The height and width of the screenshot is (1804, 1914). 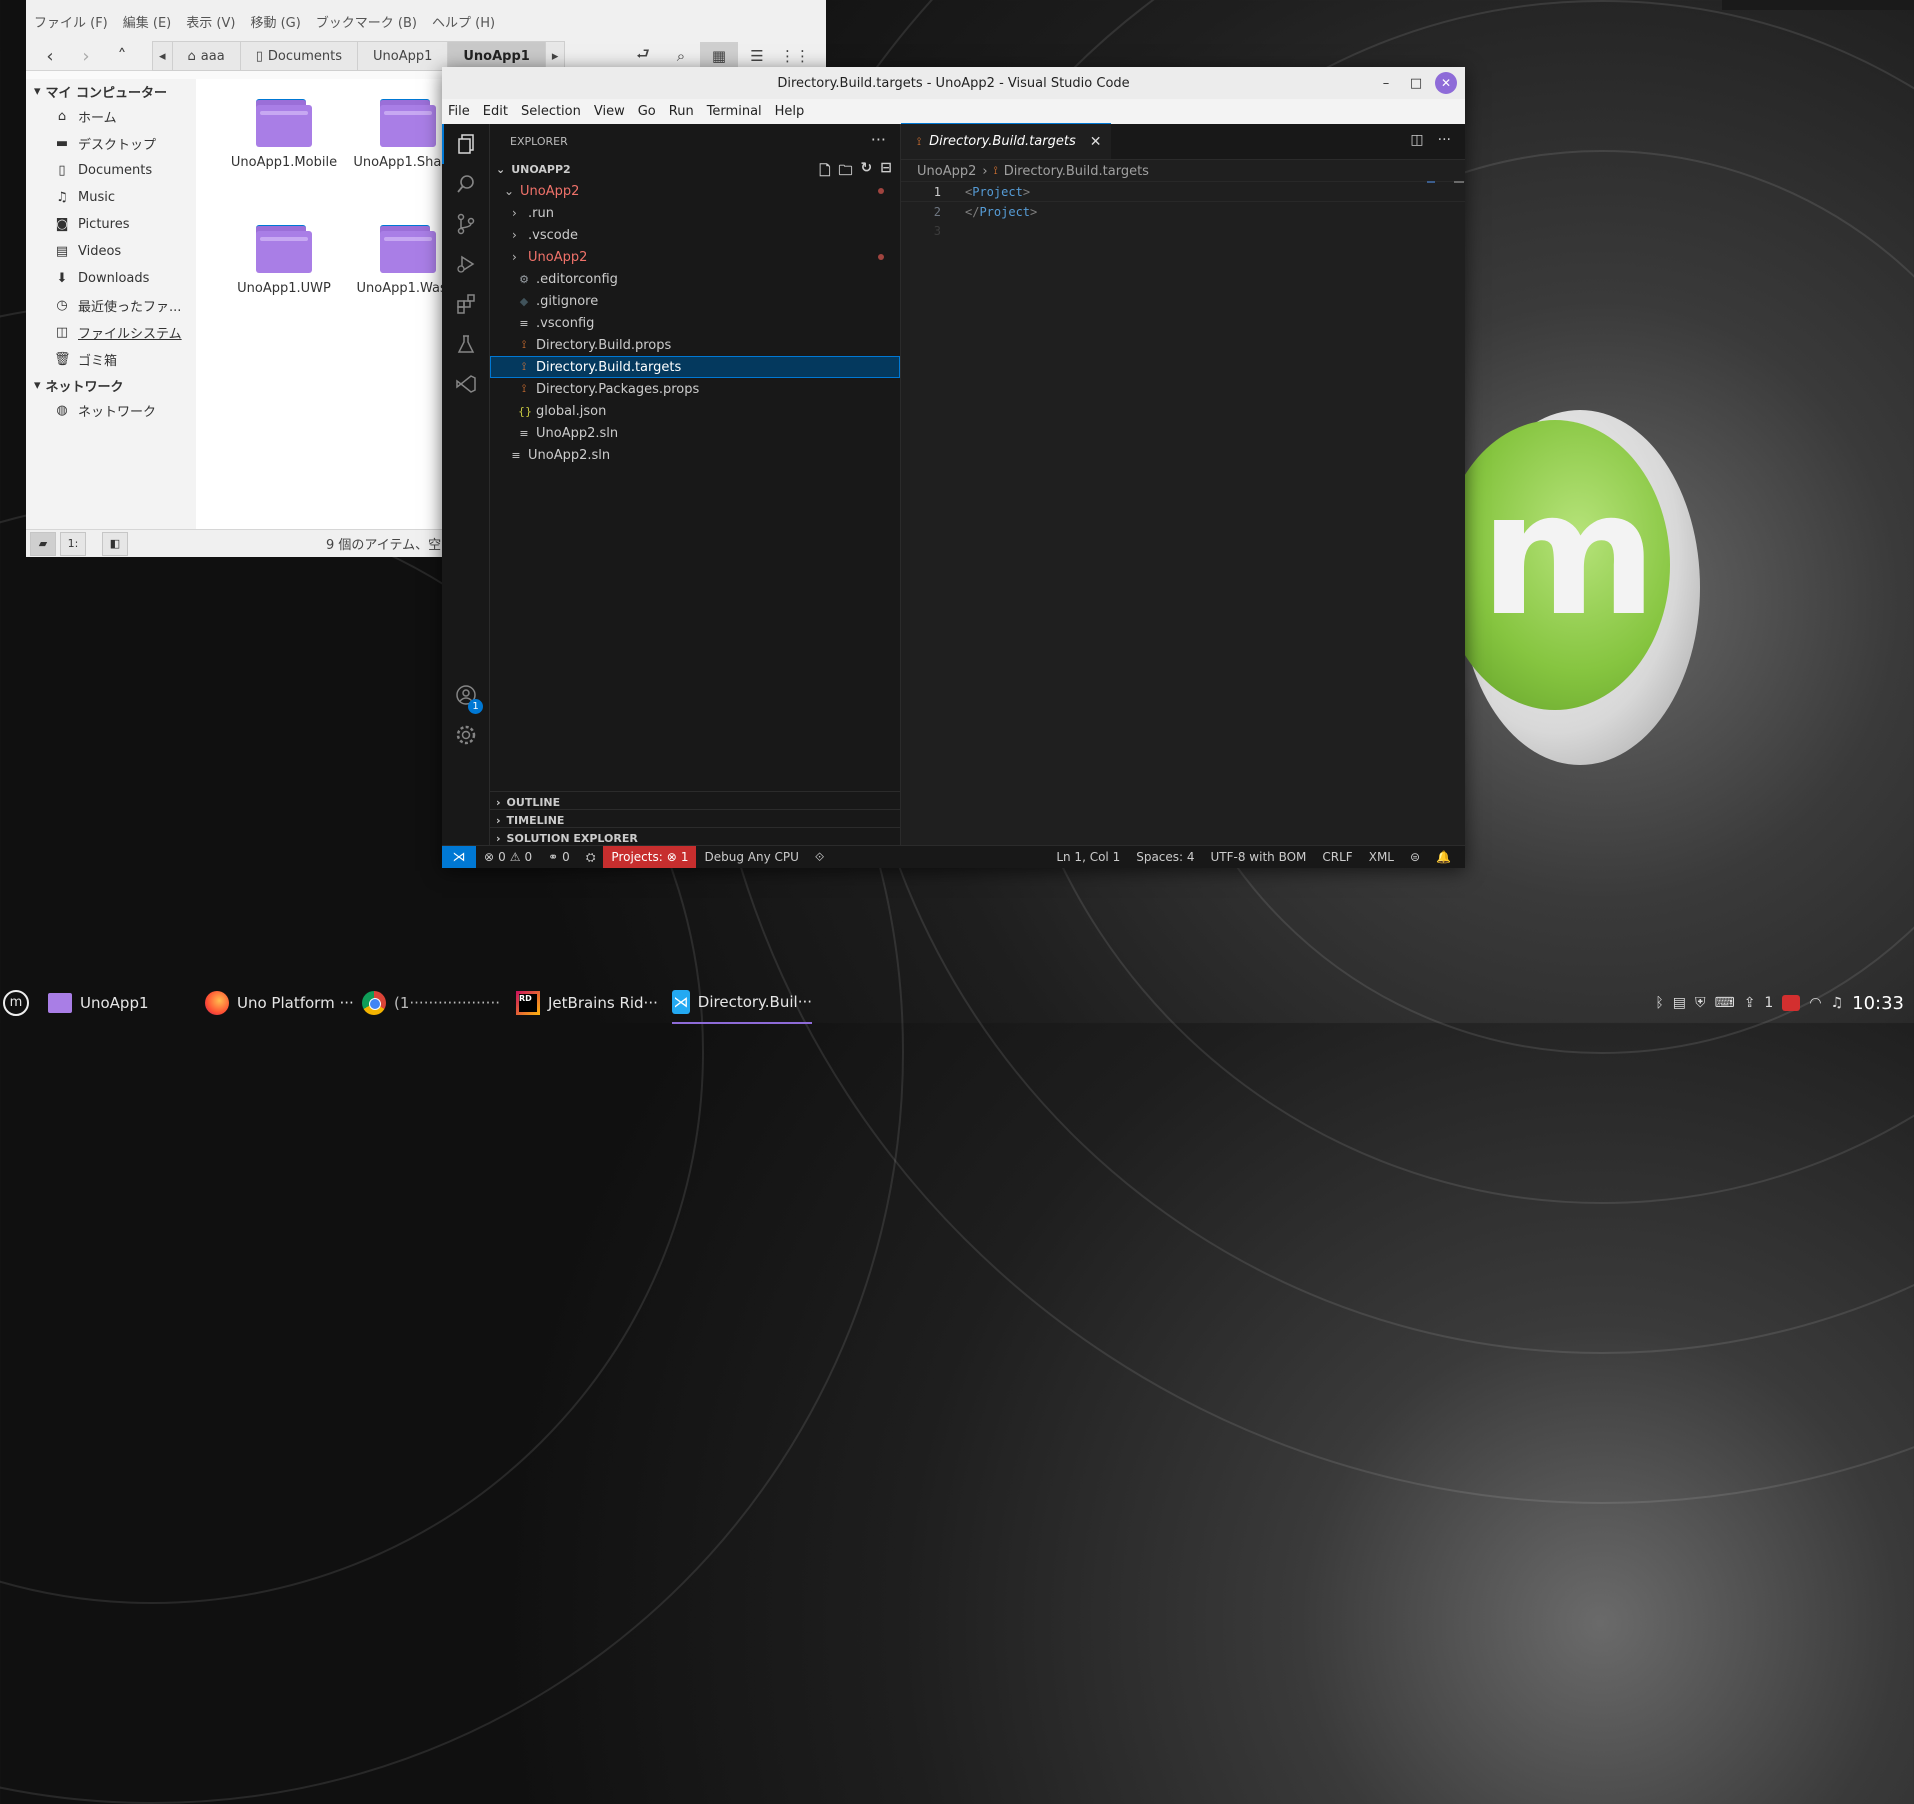 What do you see at coordinates (115, 543) in the screenshot?
I see `hide-sidebar-icon: ◧` at bounding box center [115, 543].